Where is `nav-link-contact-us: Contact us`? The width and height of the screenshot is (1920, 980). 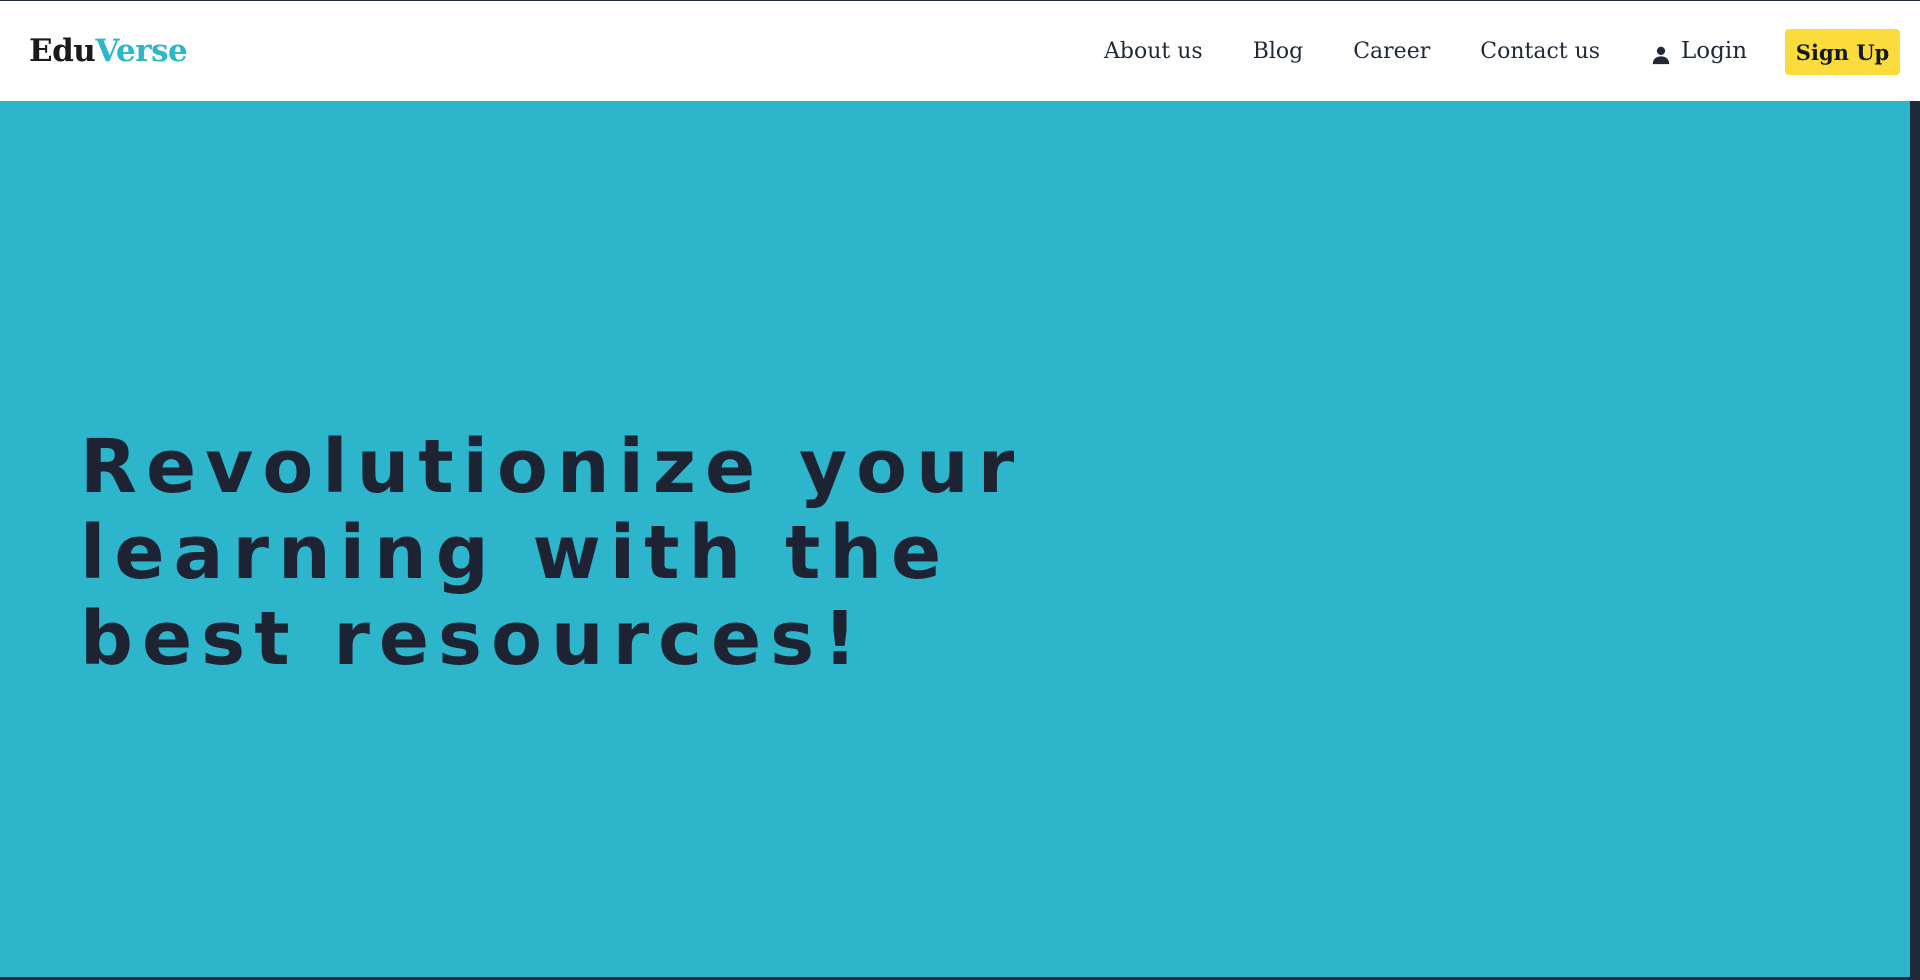
nav-link-contact-us: Contact us is located at coordinates (1540, 52).